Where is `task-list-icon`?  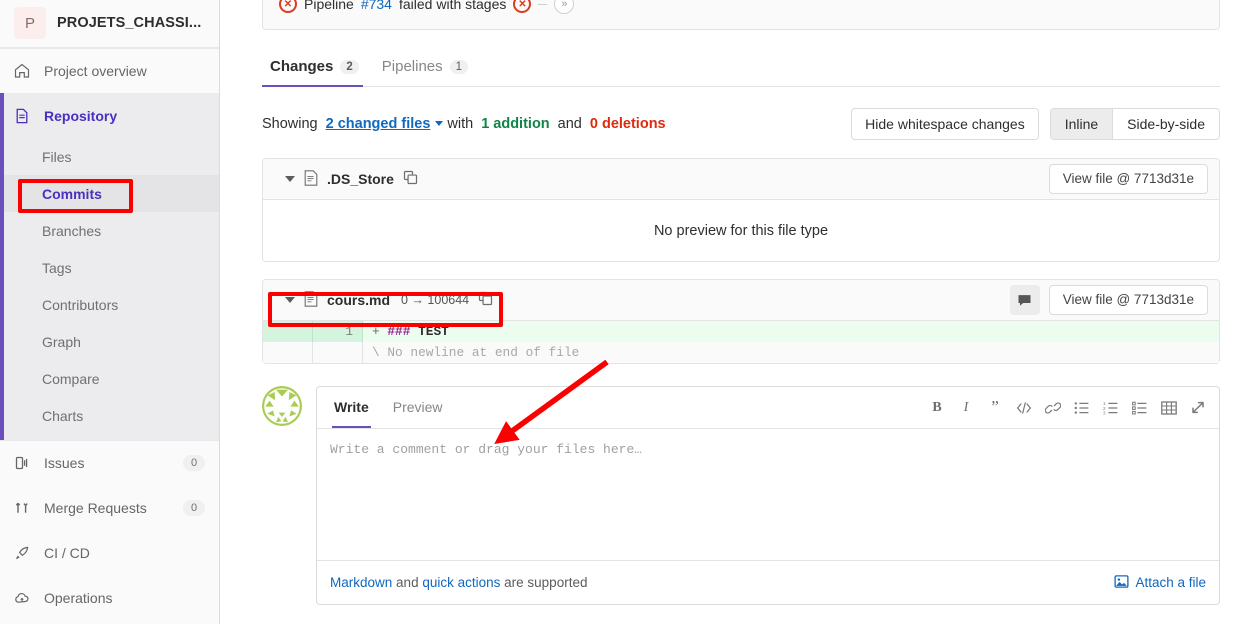 task-list-icon is located at coordinates (1140, 408).